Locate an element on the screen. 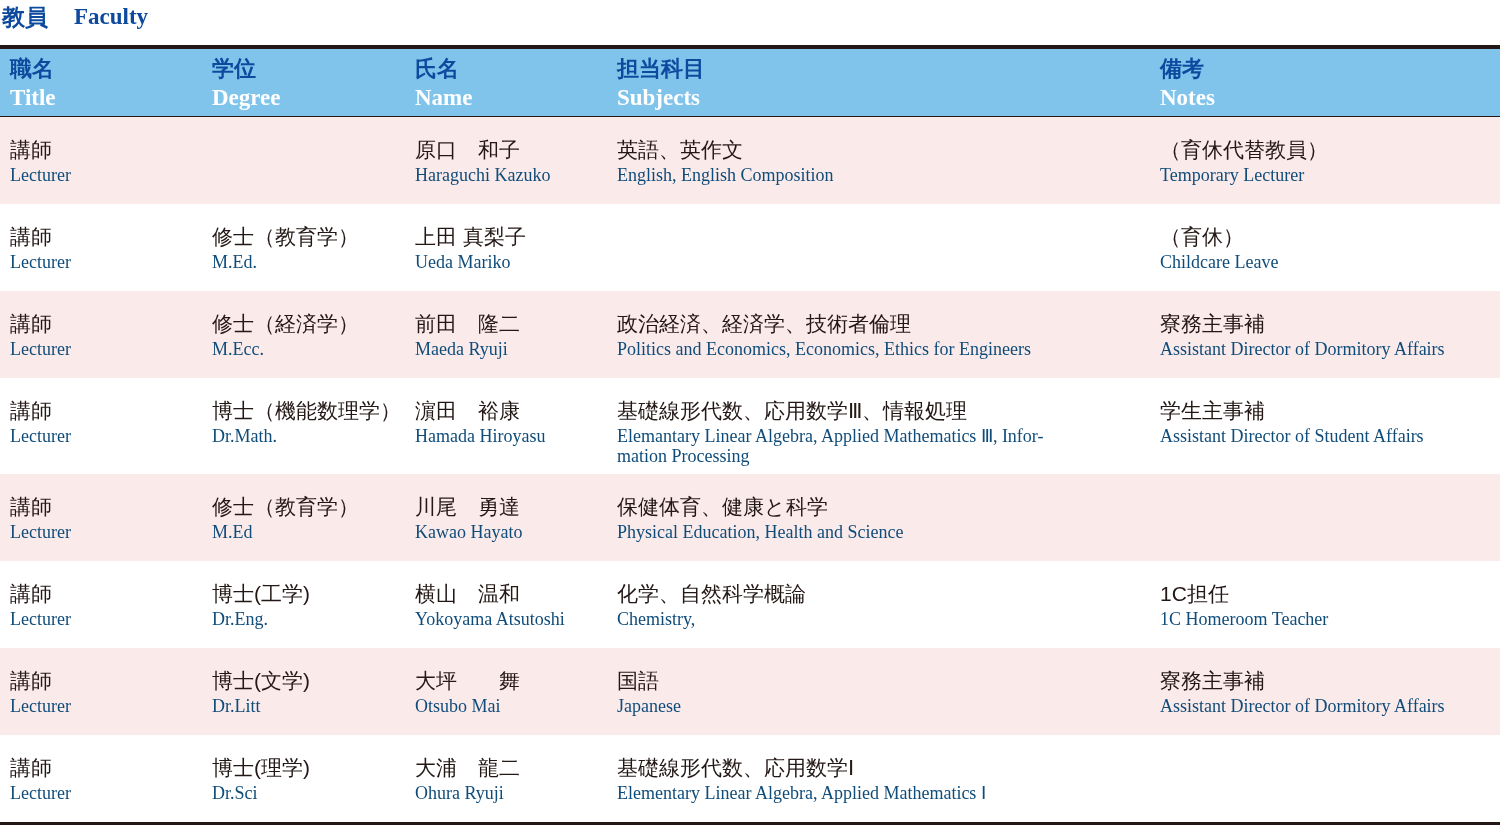 The height and width of the screenshot is (835, 1500). column-heading-translation: Title is located at coordinates (33, 98).